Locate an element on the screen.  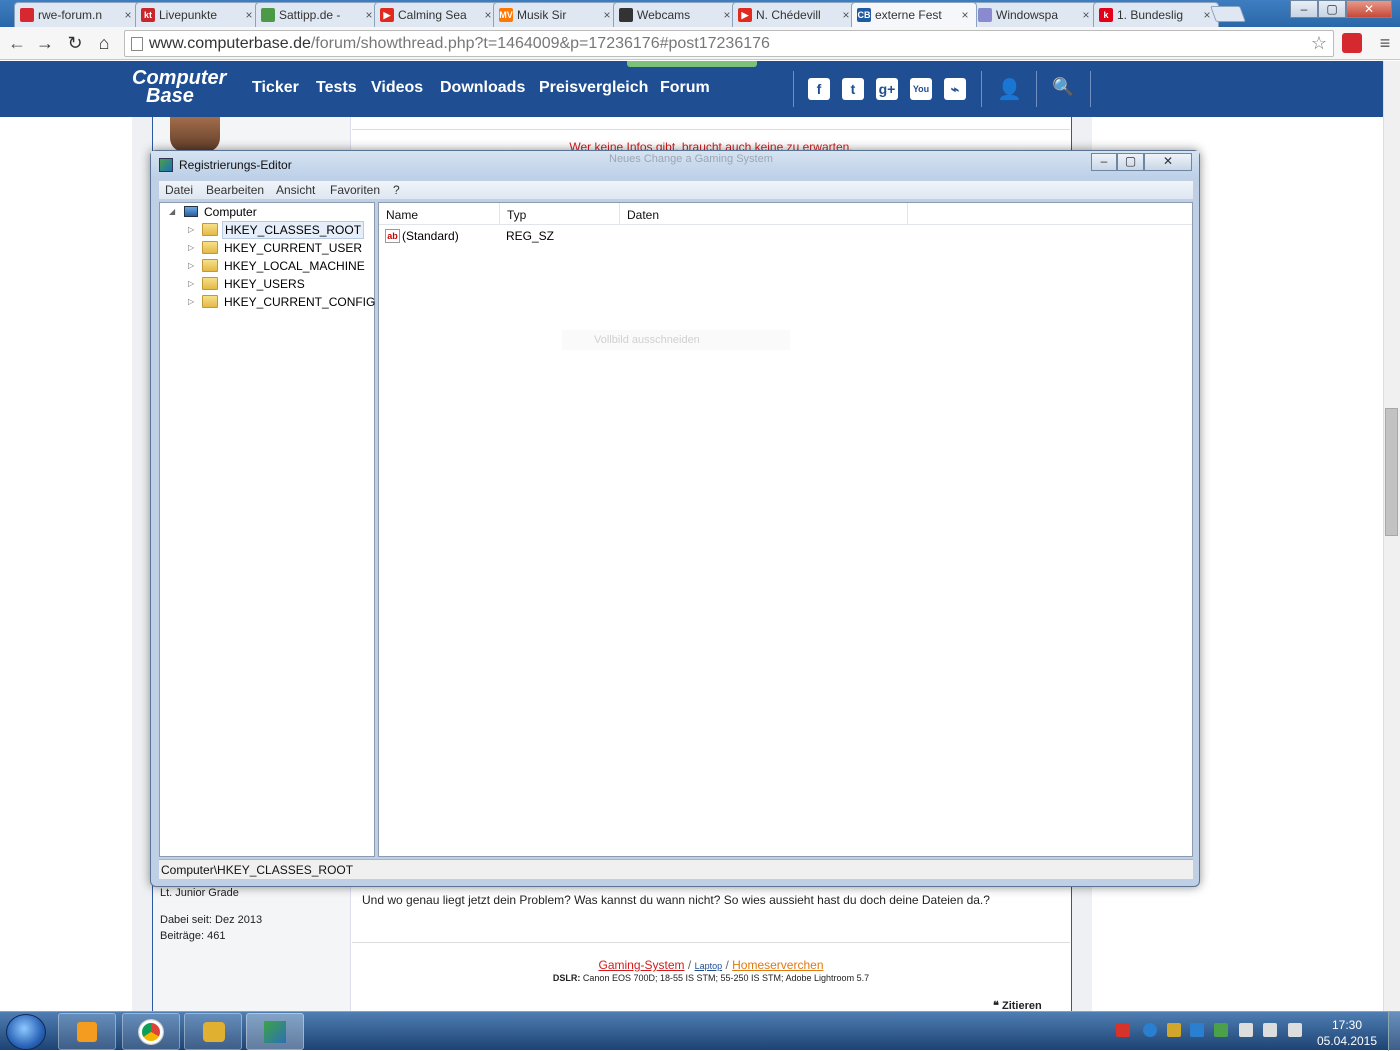
bookmark-star-icon: ☆ is located at coordinates (1319, 43).